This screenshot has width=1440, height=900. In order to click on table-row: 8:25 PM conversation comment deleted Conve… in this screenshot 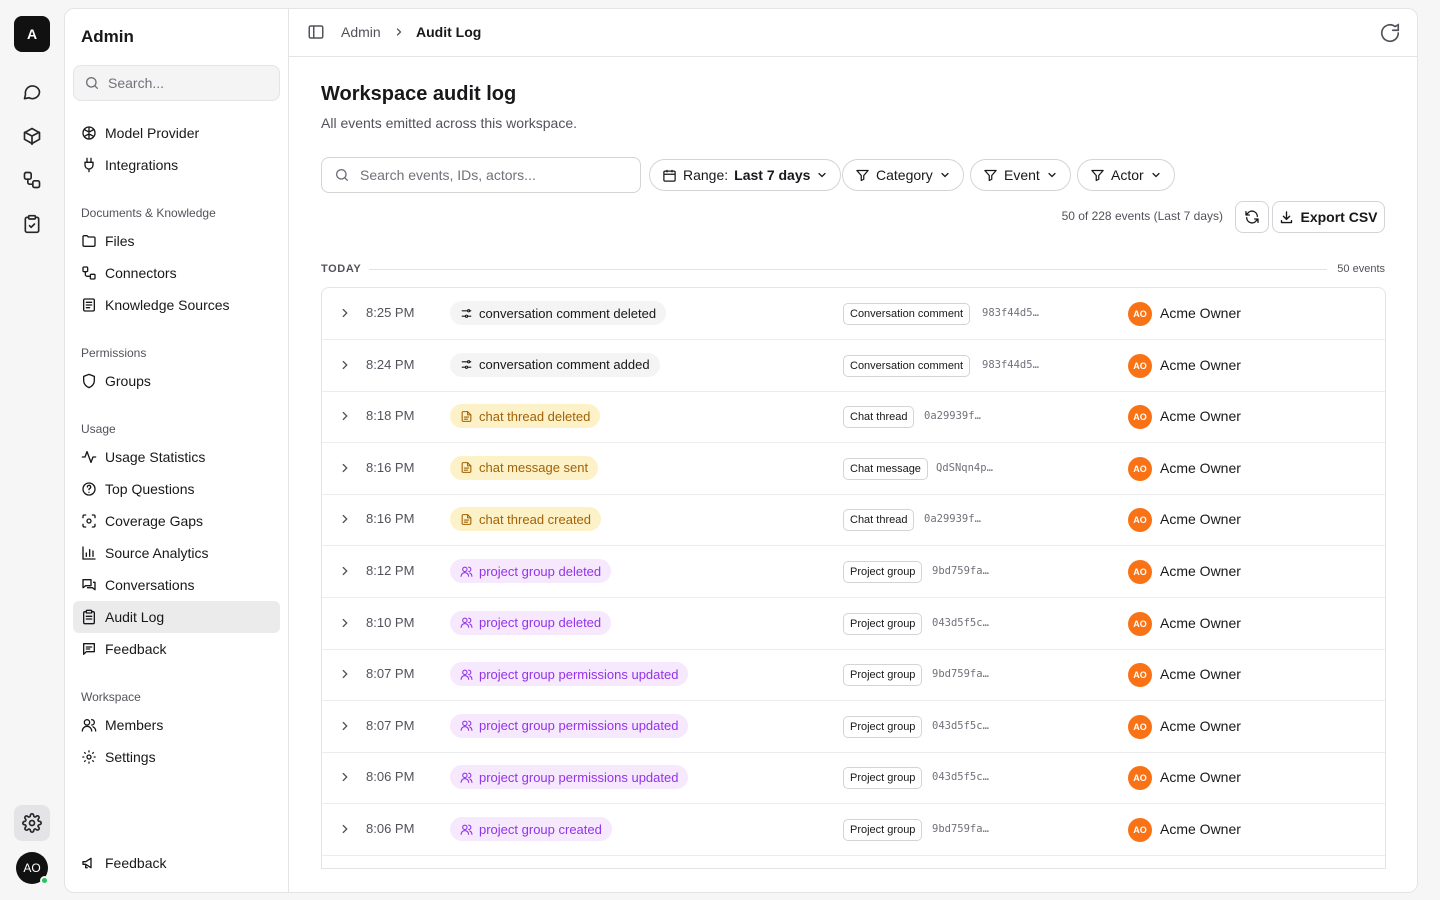, I will do `click(853, 314)`.